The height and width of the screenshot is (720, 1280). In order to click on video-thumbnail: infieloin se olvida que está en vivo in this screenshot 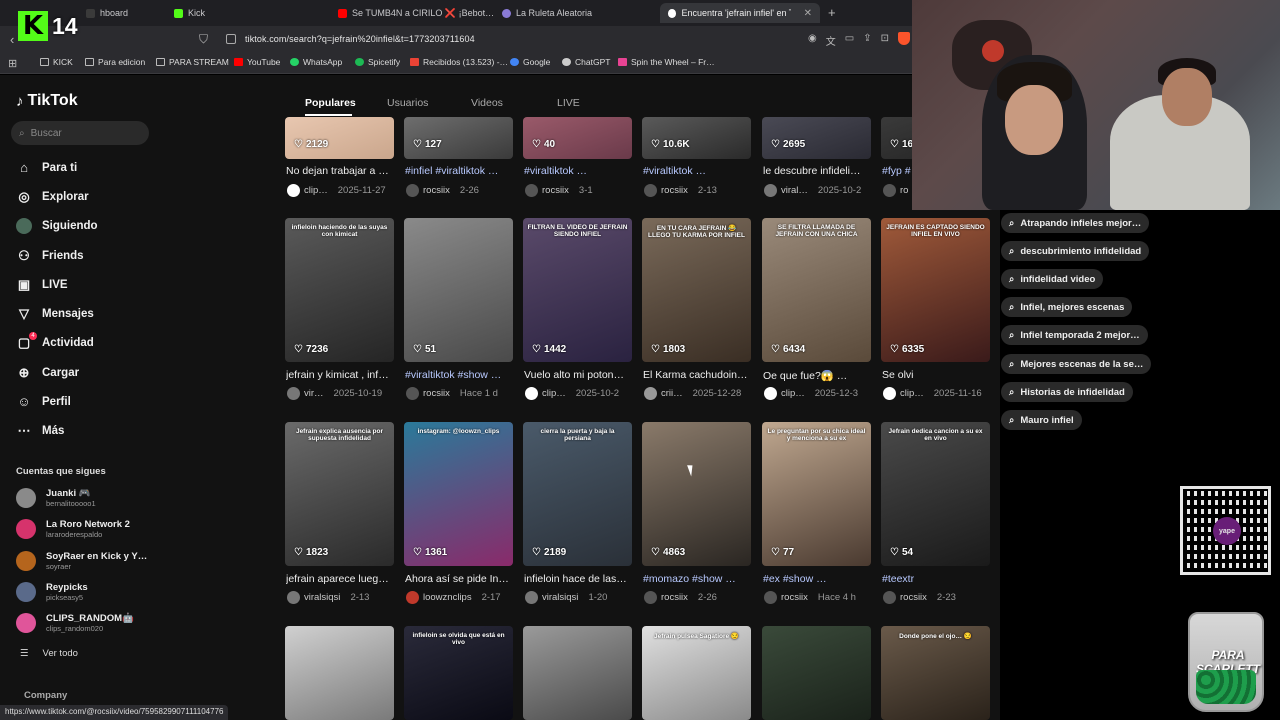, I will do `click(458, 673)`.